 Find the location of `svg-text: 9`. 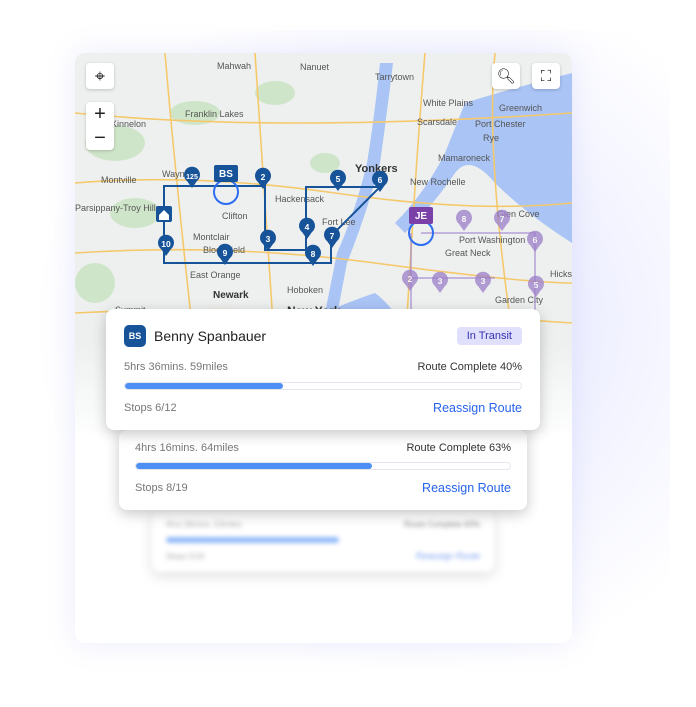

svg-text: 9 is located at coordinates (225, 253).